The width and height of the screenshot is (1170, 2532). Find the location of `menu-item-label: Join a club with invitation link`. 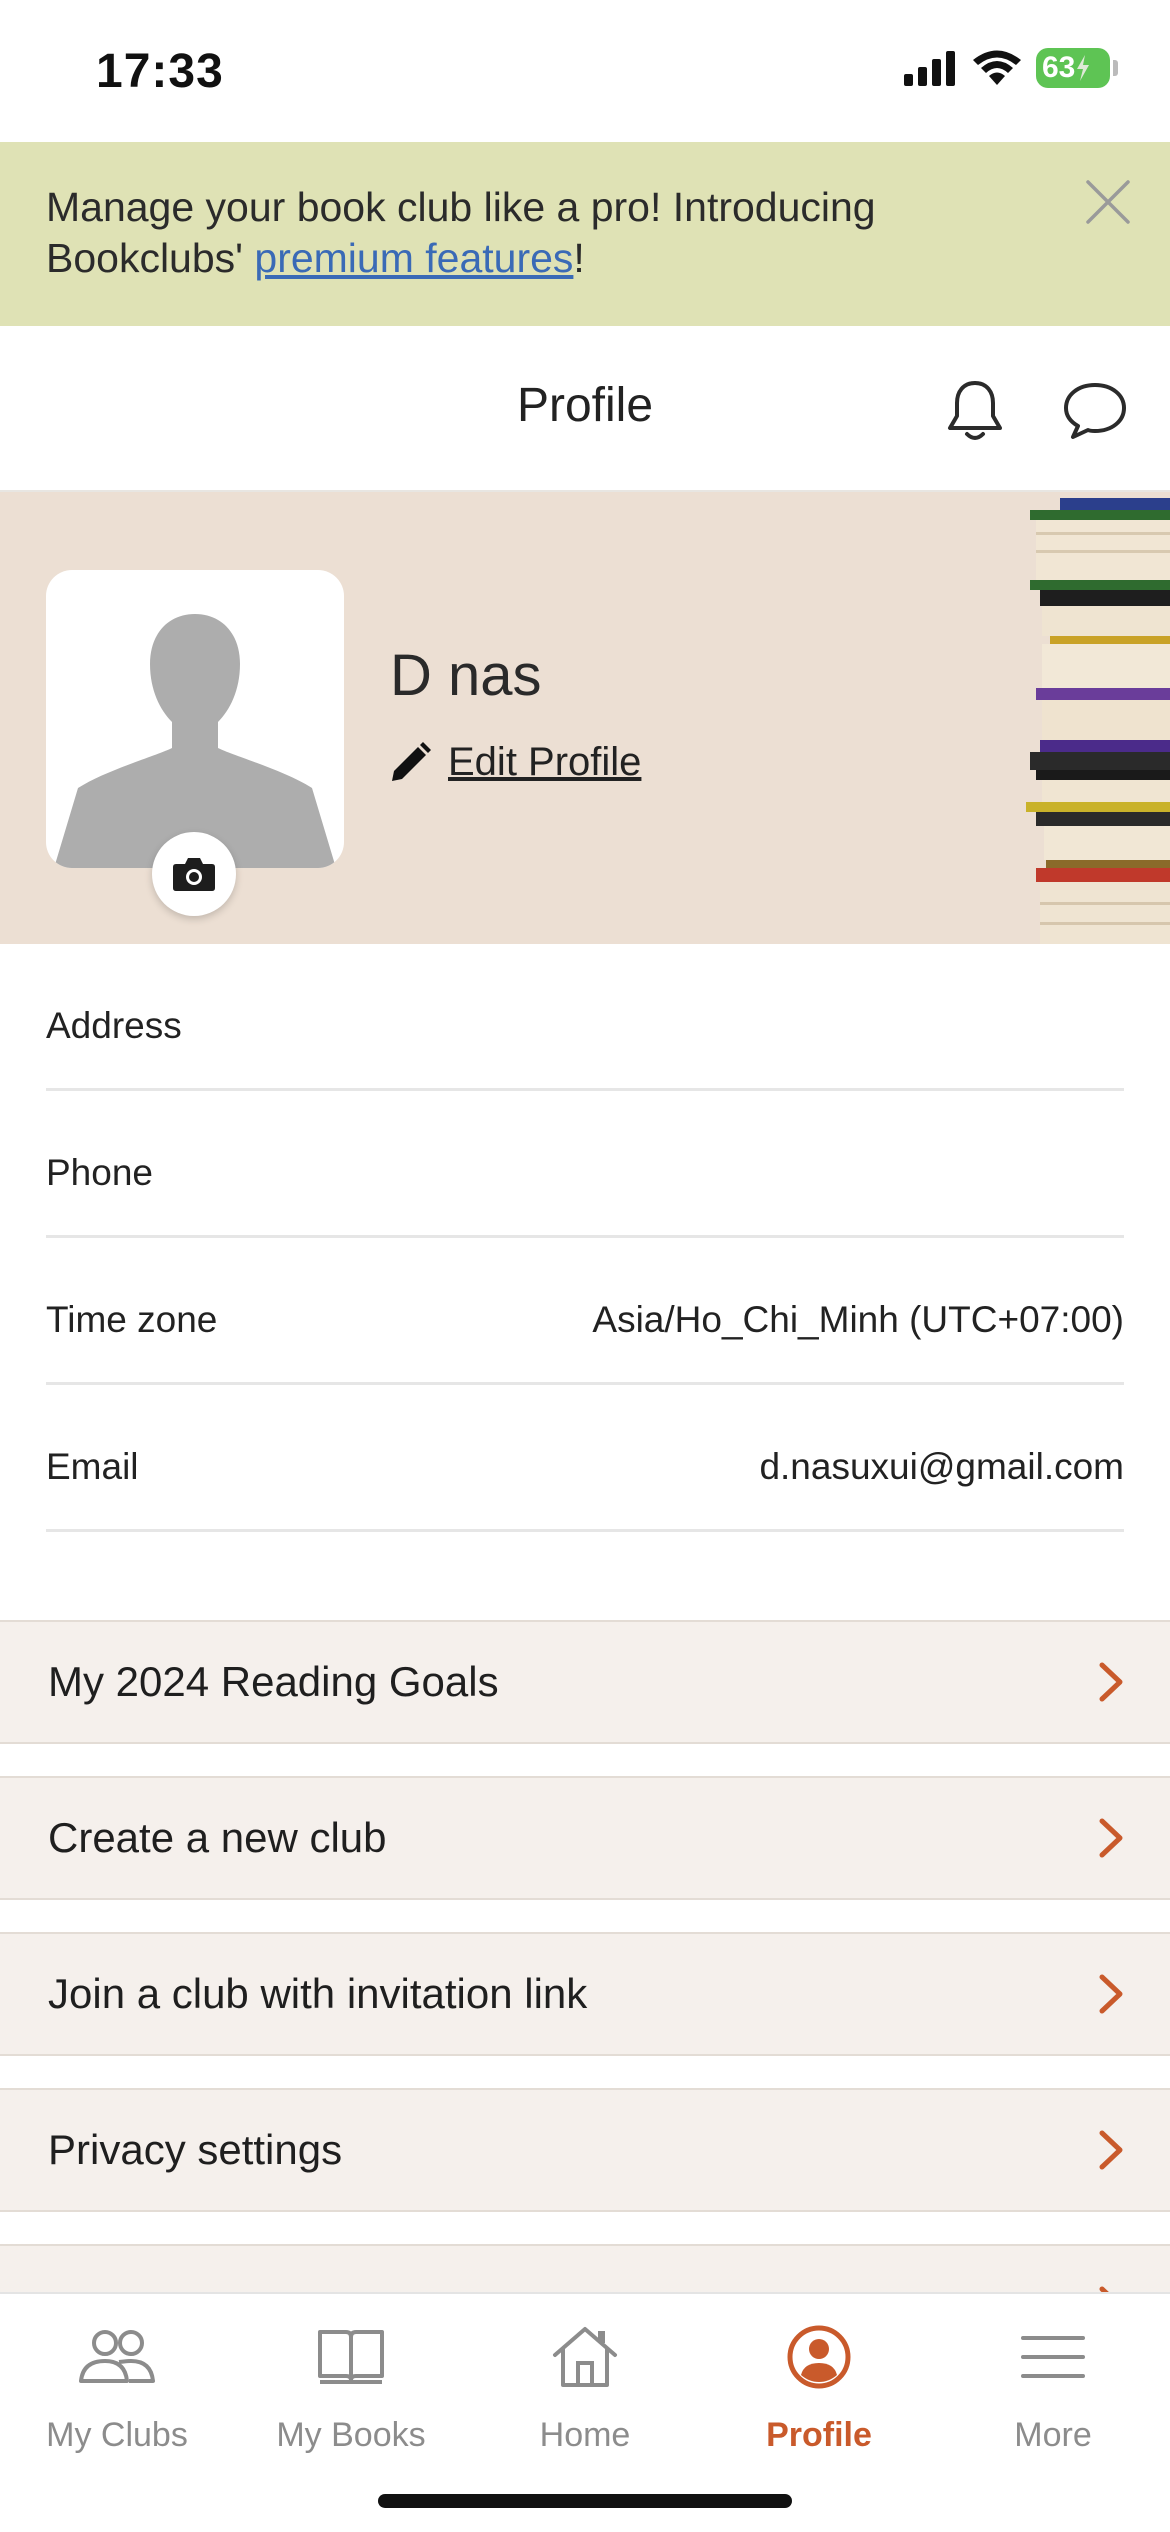

menu-item-label: Join a club with invitation link is located at coordinates (318, 1993).